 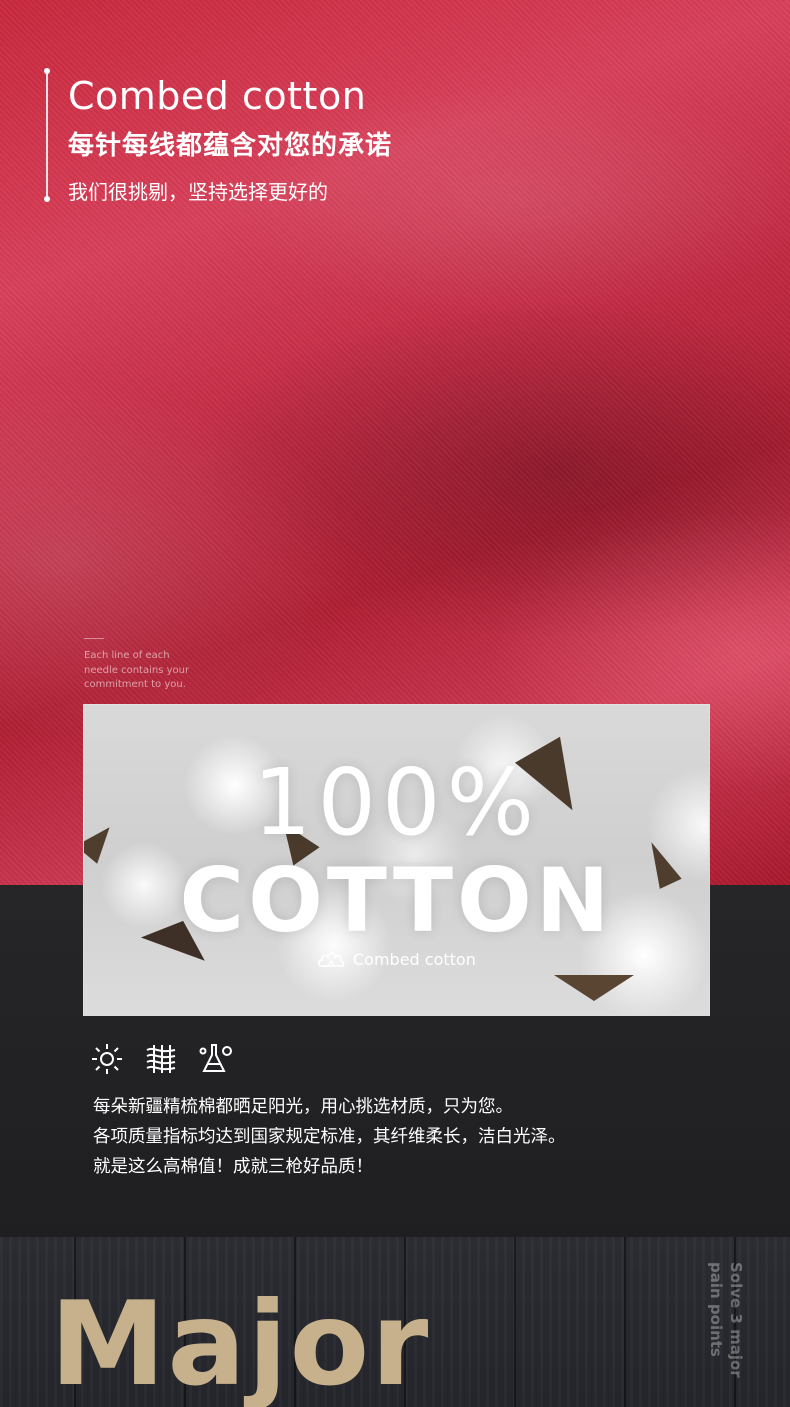 I want to click on cotton-percent: 100%, so click(x=396, y=802).